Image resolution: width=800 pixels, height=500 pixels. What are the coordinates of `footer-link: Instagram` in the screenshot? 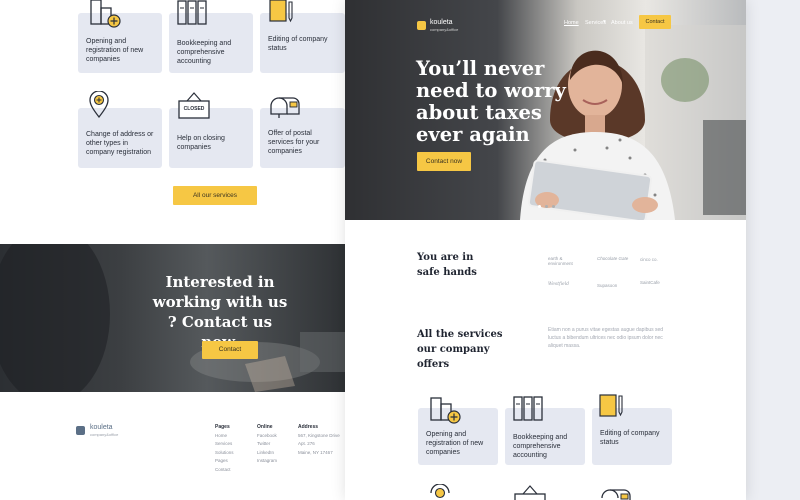 It's located at (267, 461).